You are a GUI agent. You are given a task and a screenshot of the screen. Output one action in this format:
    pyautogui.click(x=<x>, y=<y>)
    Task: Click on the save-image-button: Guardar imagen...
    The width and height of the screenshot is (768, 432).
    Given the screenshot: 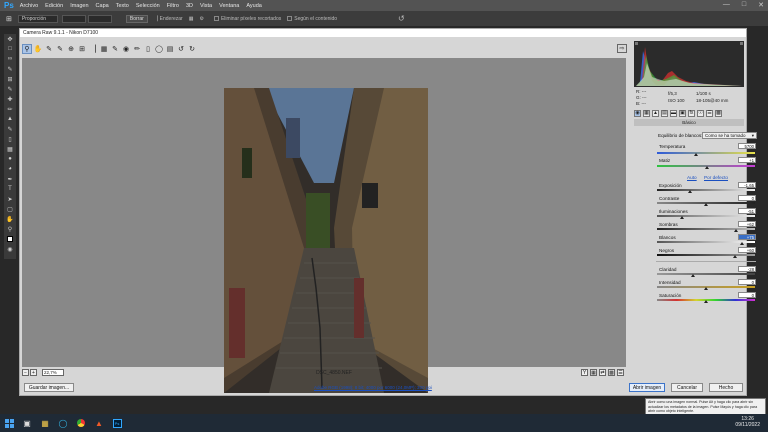 What is the action you would take?
    pyautogui.click(x=49, y=387)
    